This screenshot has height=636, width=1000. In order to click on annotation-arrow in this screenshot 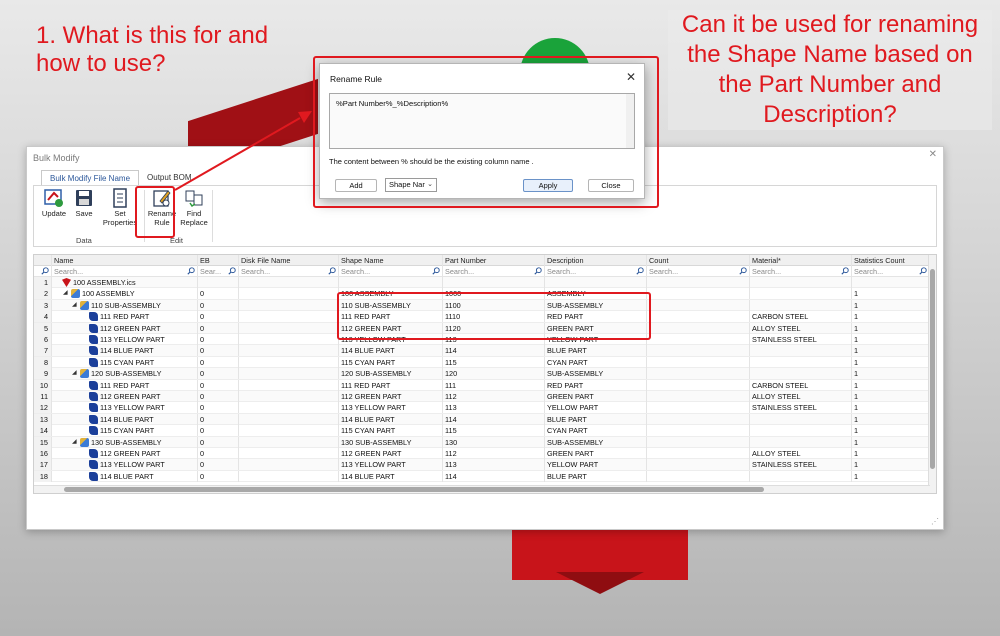, I will do `click(243, 151)`.